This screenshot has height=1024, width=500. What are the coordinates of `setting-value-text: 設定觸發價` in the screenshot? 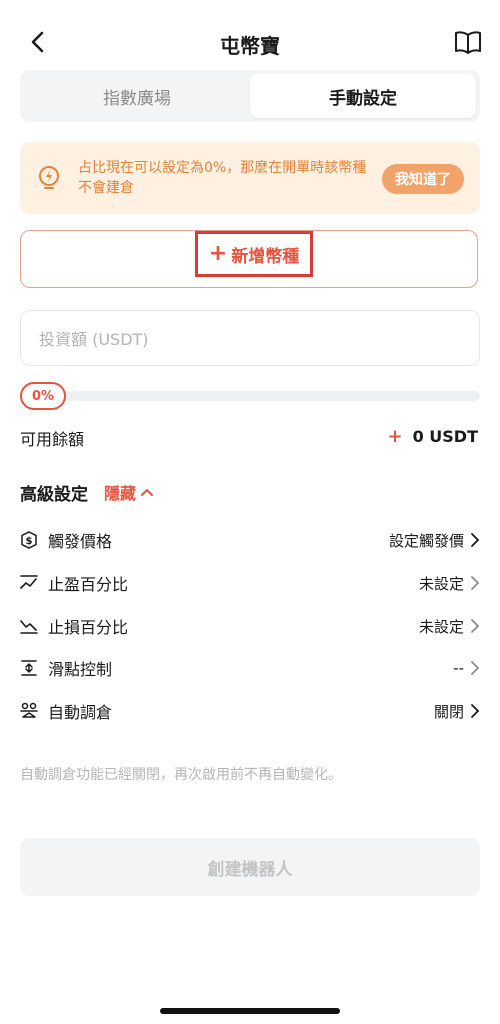 It's located at (426, 540).